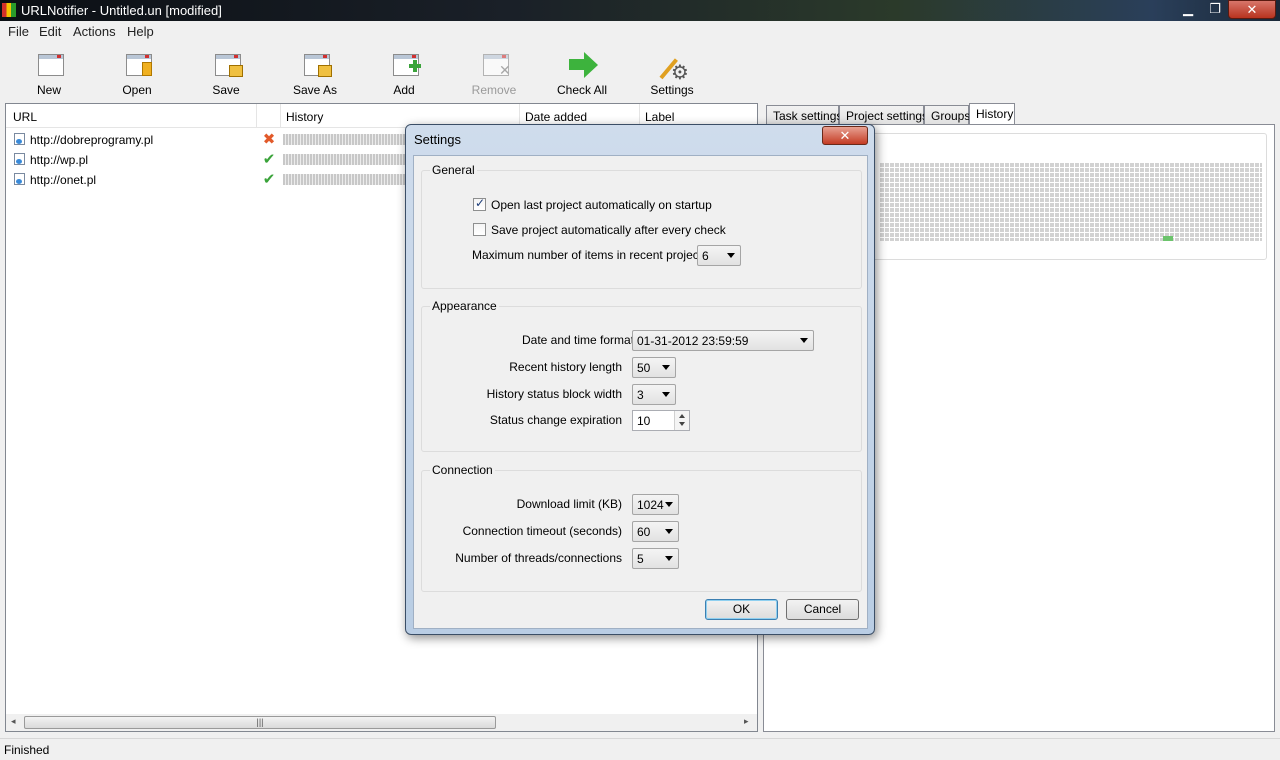 This screenshot has height=760, width=1280. Describe the element at coordinates (578, 340) in the screenshot. I see `date-format-label: Date and time format` at that location.